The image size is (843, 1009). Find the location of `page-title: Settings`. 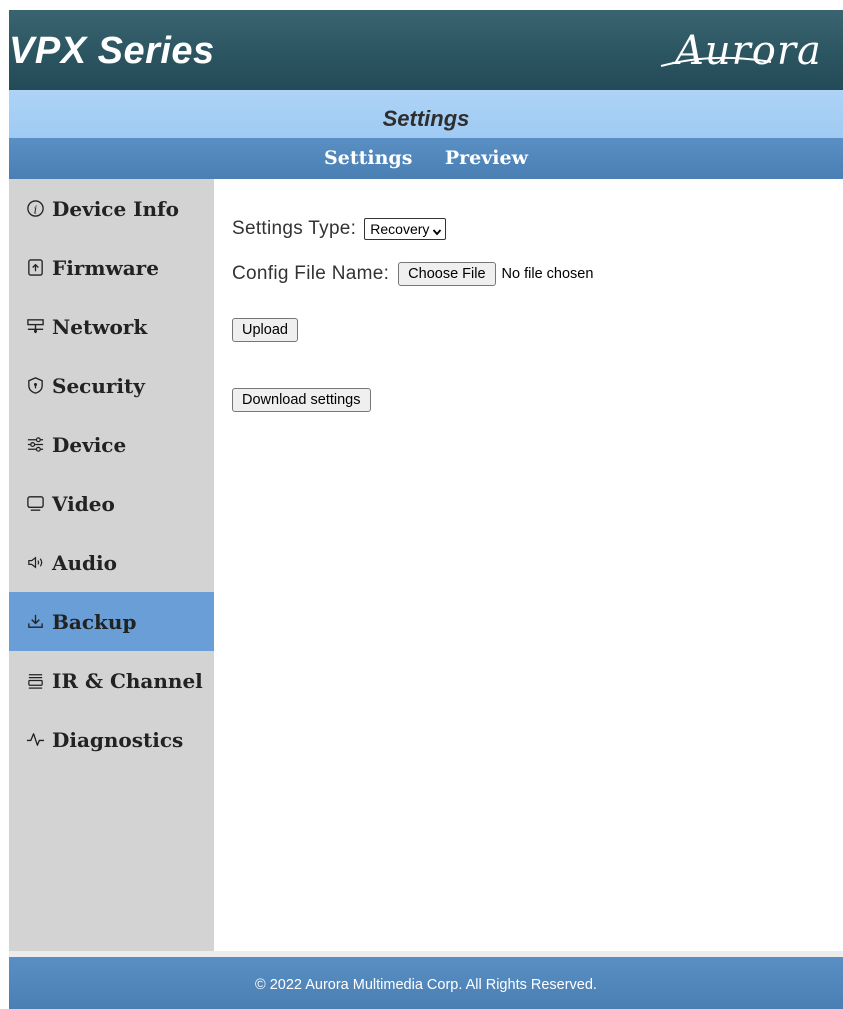

page-title: Settings is located at coordinates (426, 118).